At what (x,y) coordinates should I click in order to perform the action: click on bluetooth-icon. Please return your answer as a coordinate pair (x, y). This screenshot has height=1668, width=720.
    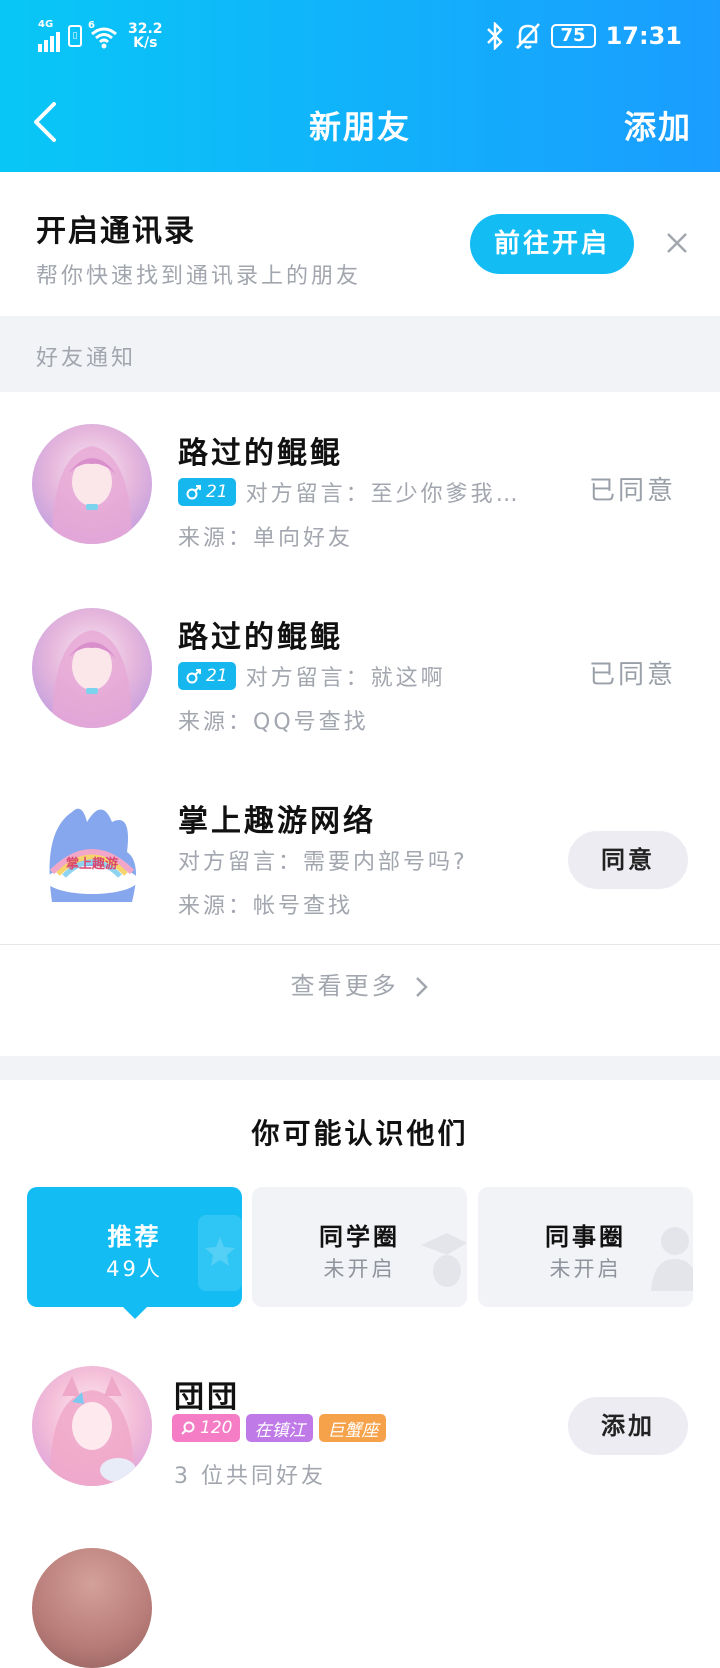
    Looking at the image, I should click on (494, 36).